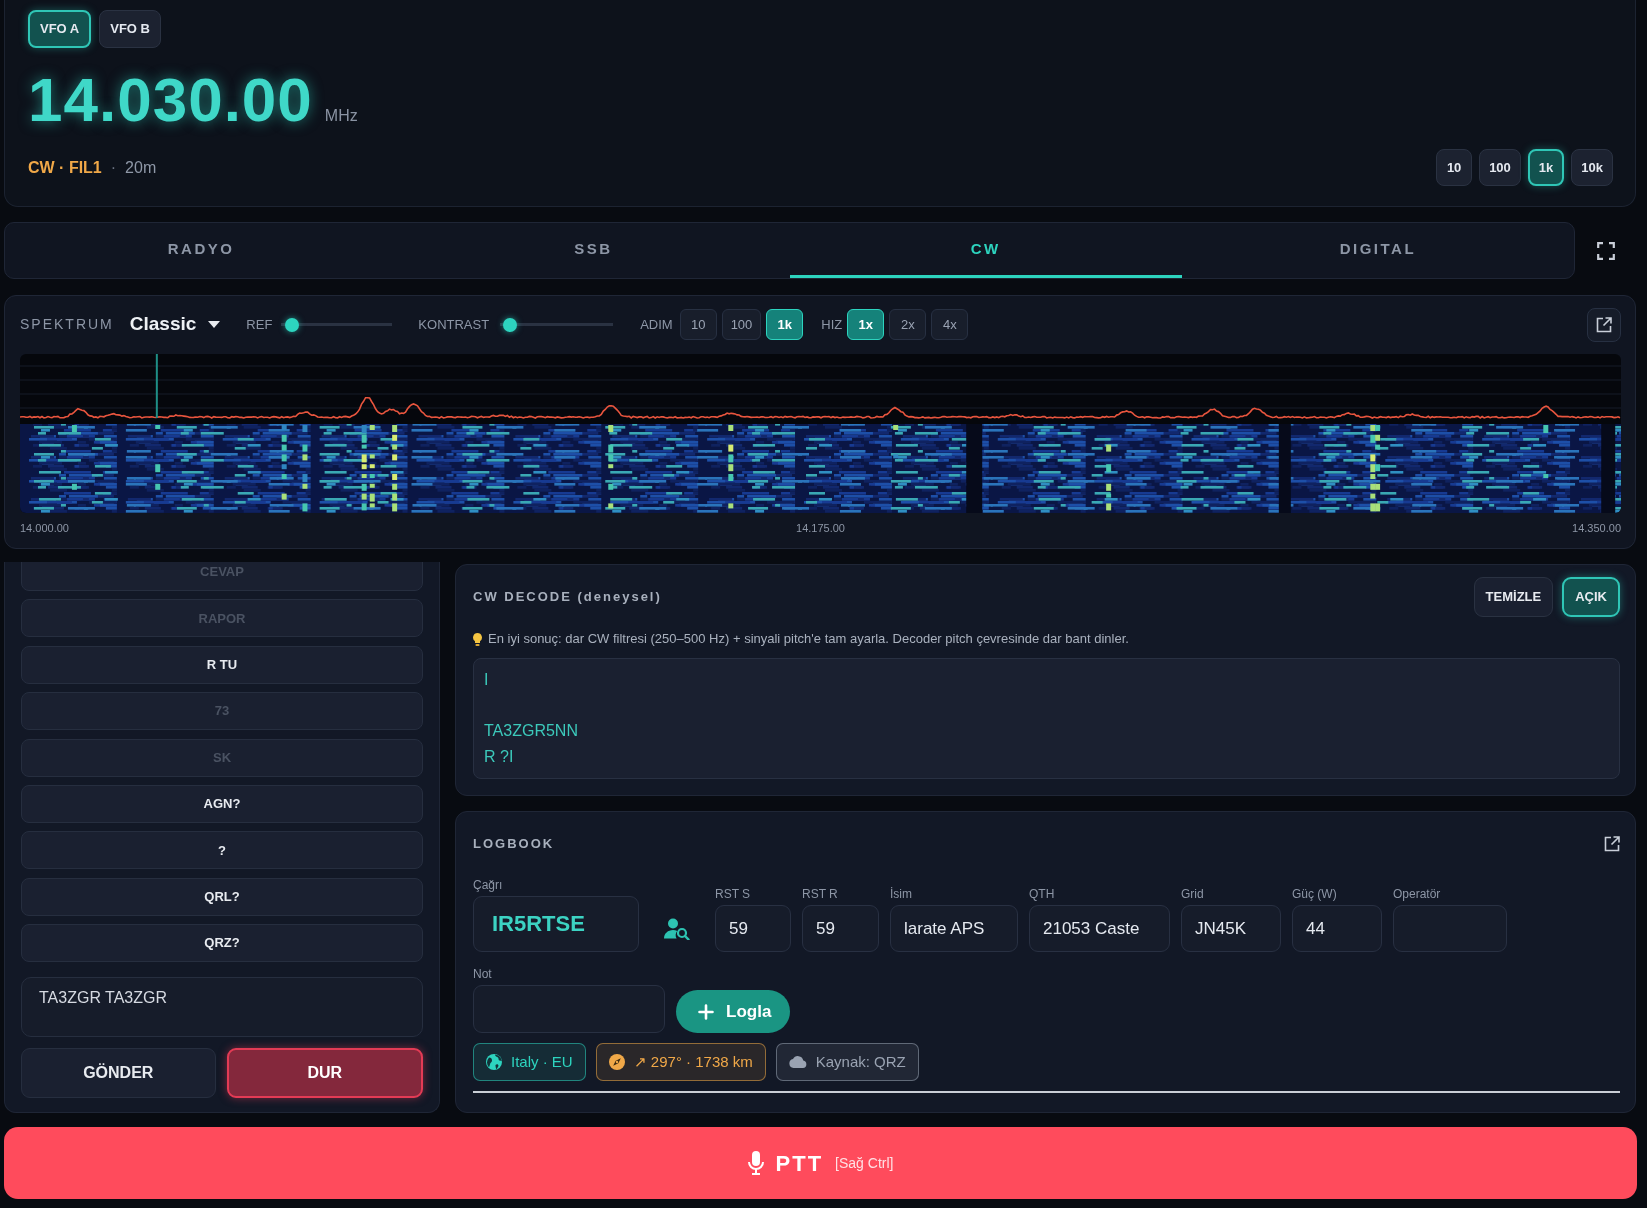 This screenshot has height=1208, width=1647. Describe the element at coordinates (222, 803) in the screenshot. I see `macro-button: AGN?` at that location.